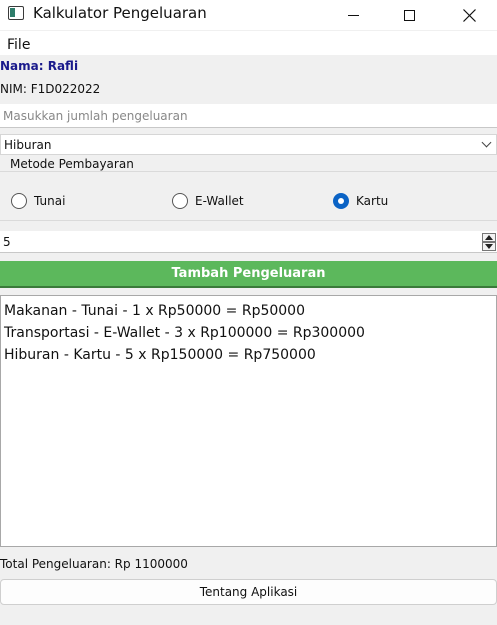 This screenshot has width=497, height=625. I want to click on user-nim-label: NIM: F1D022022, so click(50, 89).